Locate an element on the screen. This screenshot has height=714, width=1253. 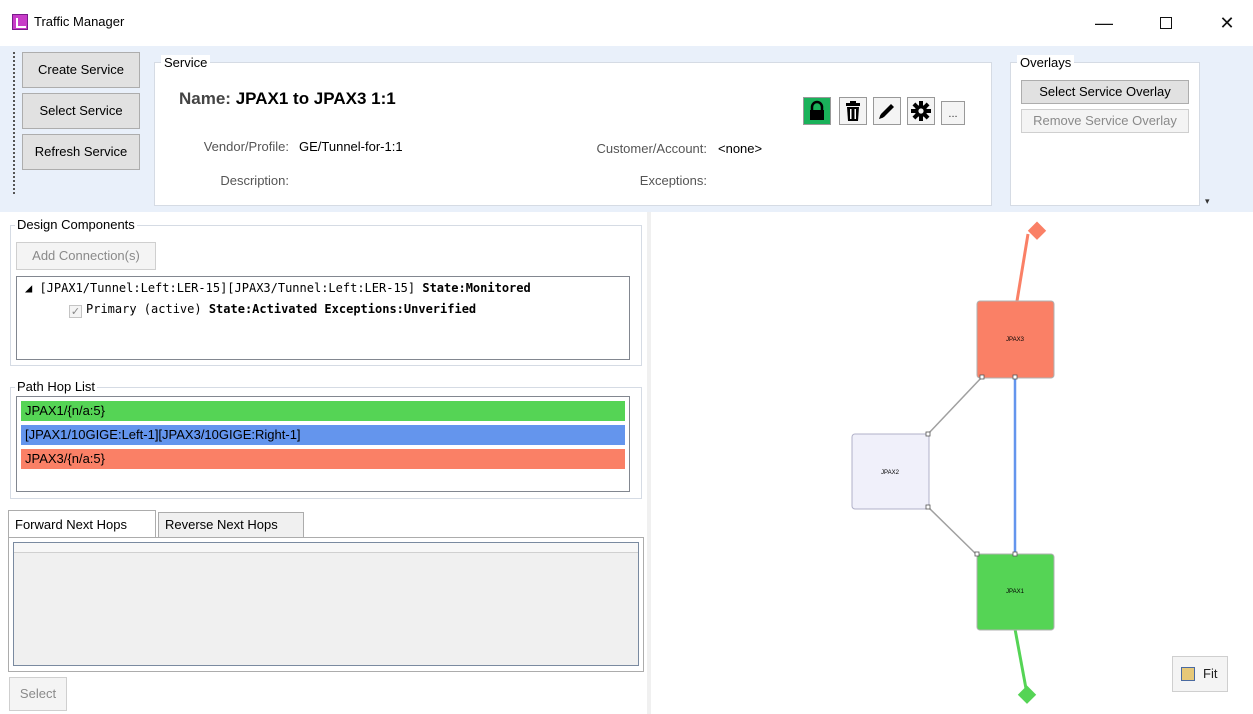
select-service-button: Select Service is located at coordinates (81, 111).